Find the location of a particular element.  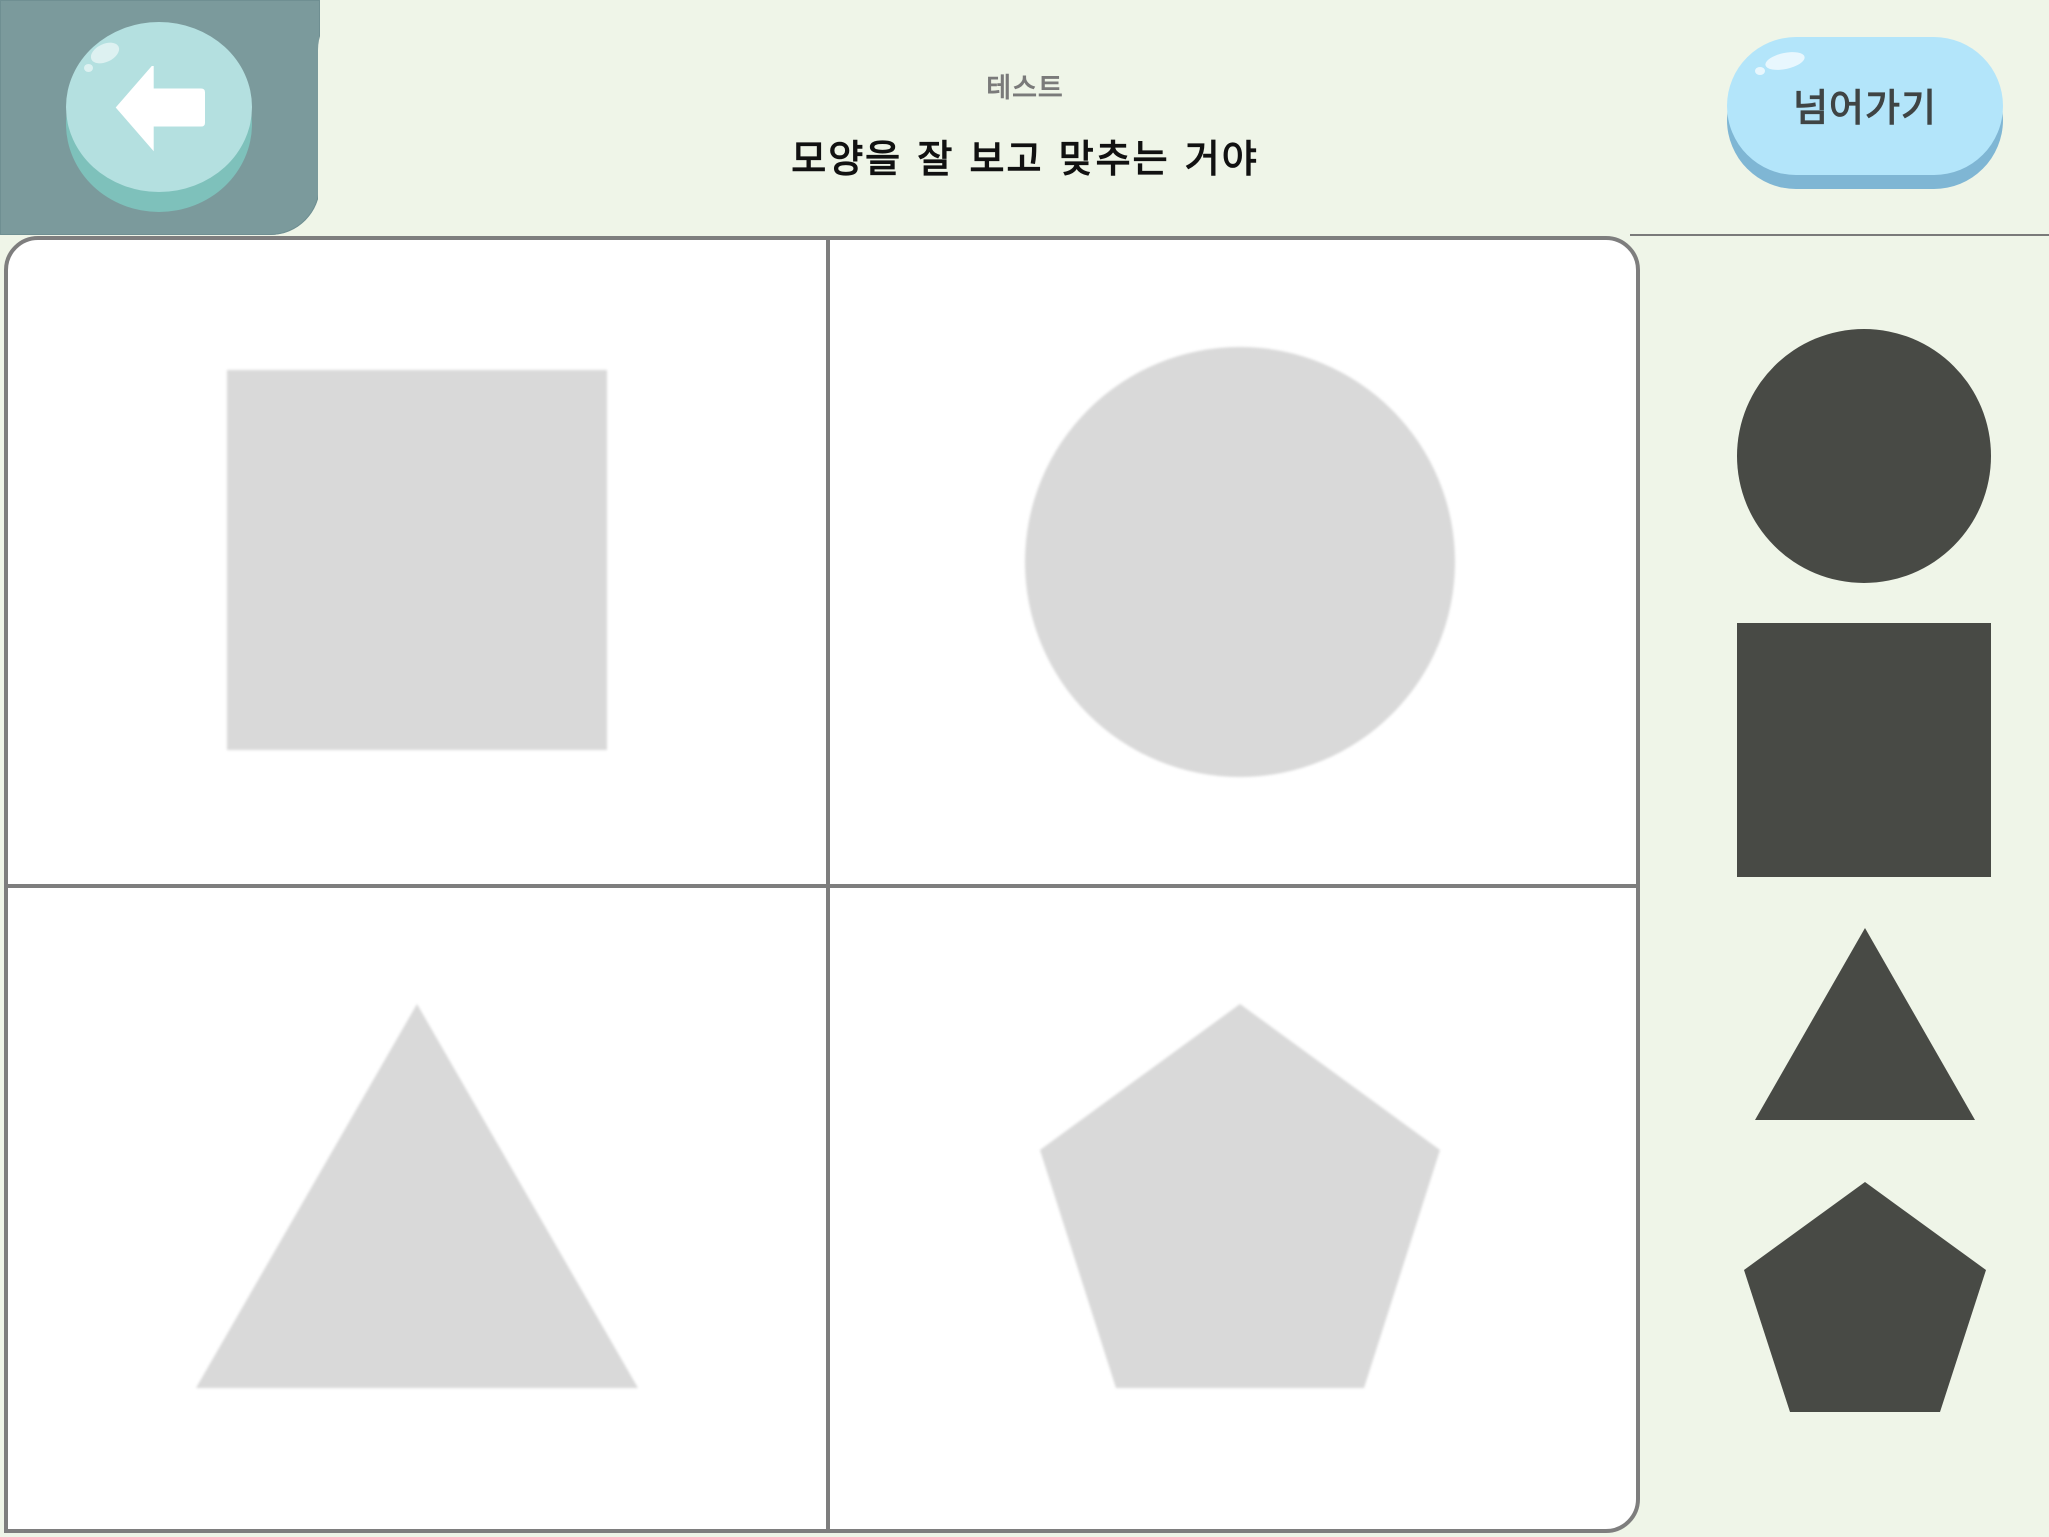

circle-outline-target is located at coordinates (1240, 562).